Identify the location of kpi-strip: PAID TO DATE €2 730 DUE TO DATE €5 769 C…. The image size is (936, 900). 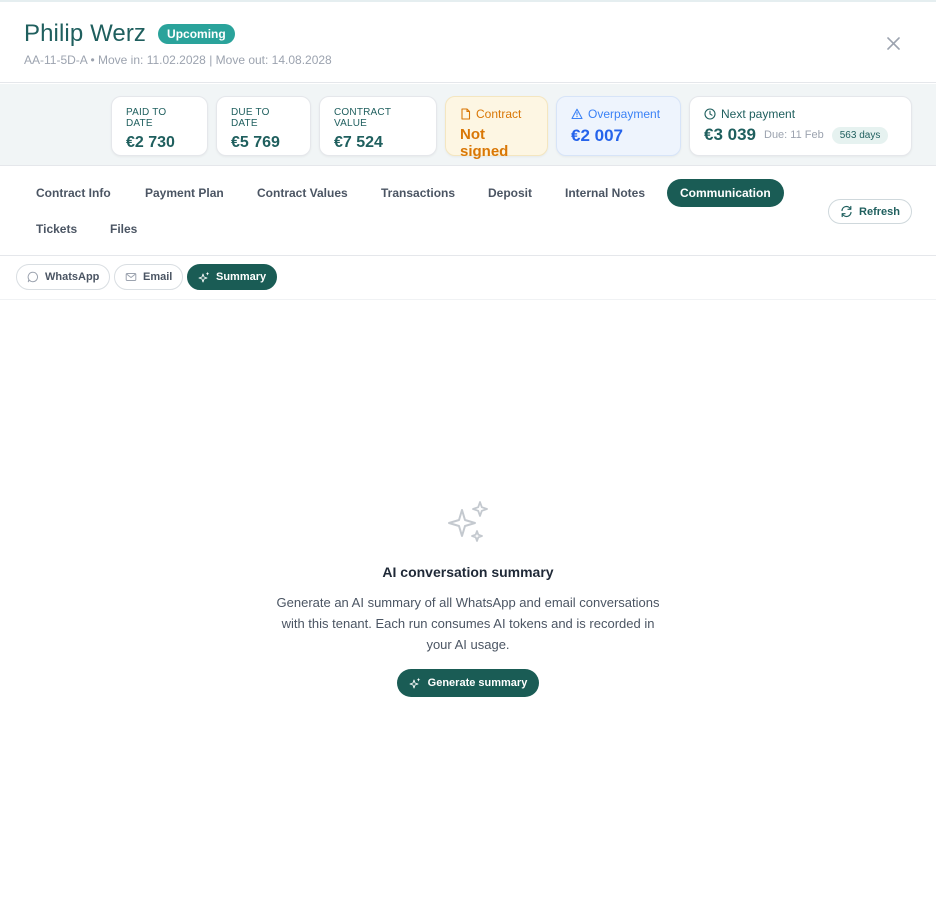
(468, 125).